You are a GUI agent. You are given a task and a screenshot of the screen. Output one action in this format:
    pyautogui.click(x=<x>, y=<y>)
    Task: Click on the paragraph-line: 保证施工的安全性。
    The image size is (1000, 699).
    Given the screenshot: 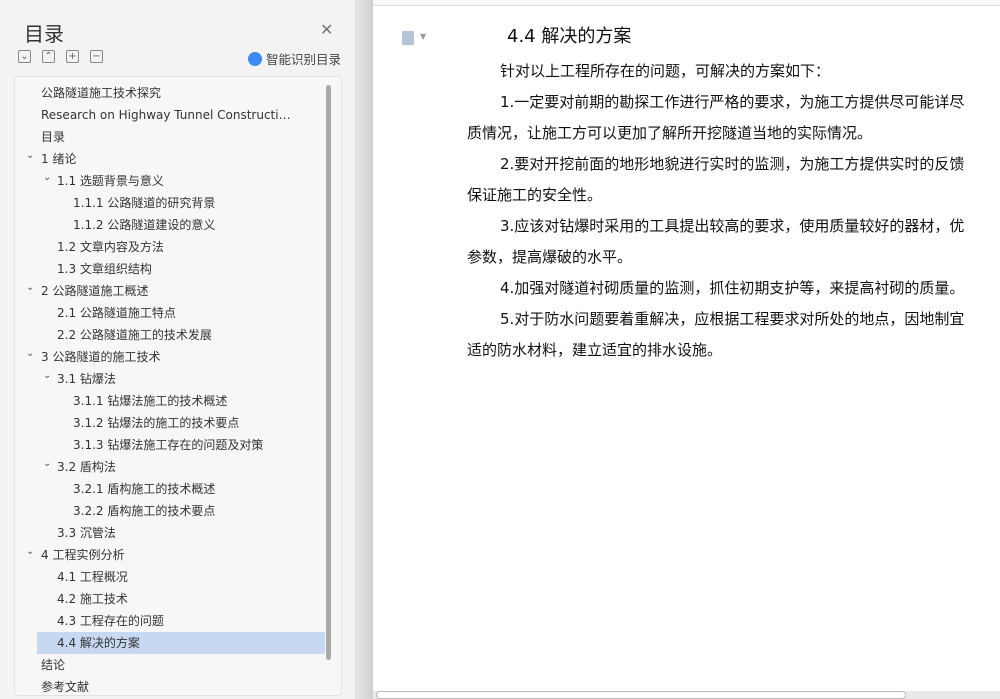 What is the action you would take?
    pyautogui.click(x=535, y=195)
    